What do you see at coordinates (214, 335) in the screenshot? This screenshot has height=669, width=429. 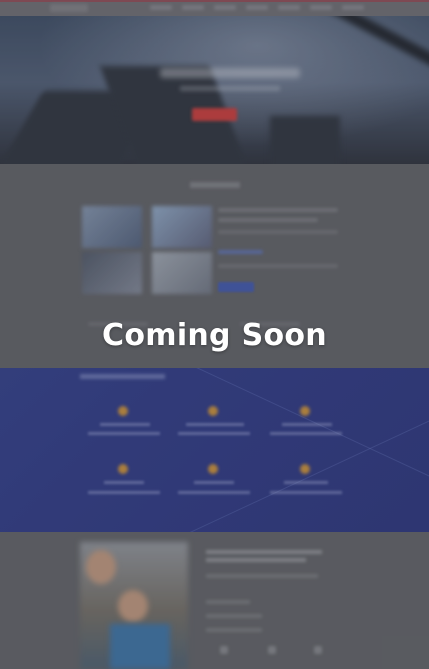 I see `coming-soon-message: Coming Soon` at bounding box center [214, 335].